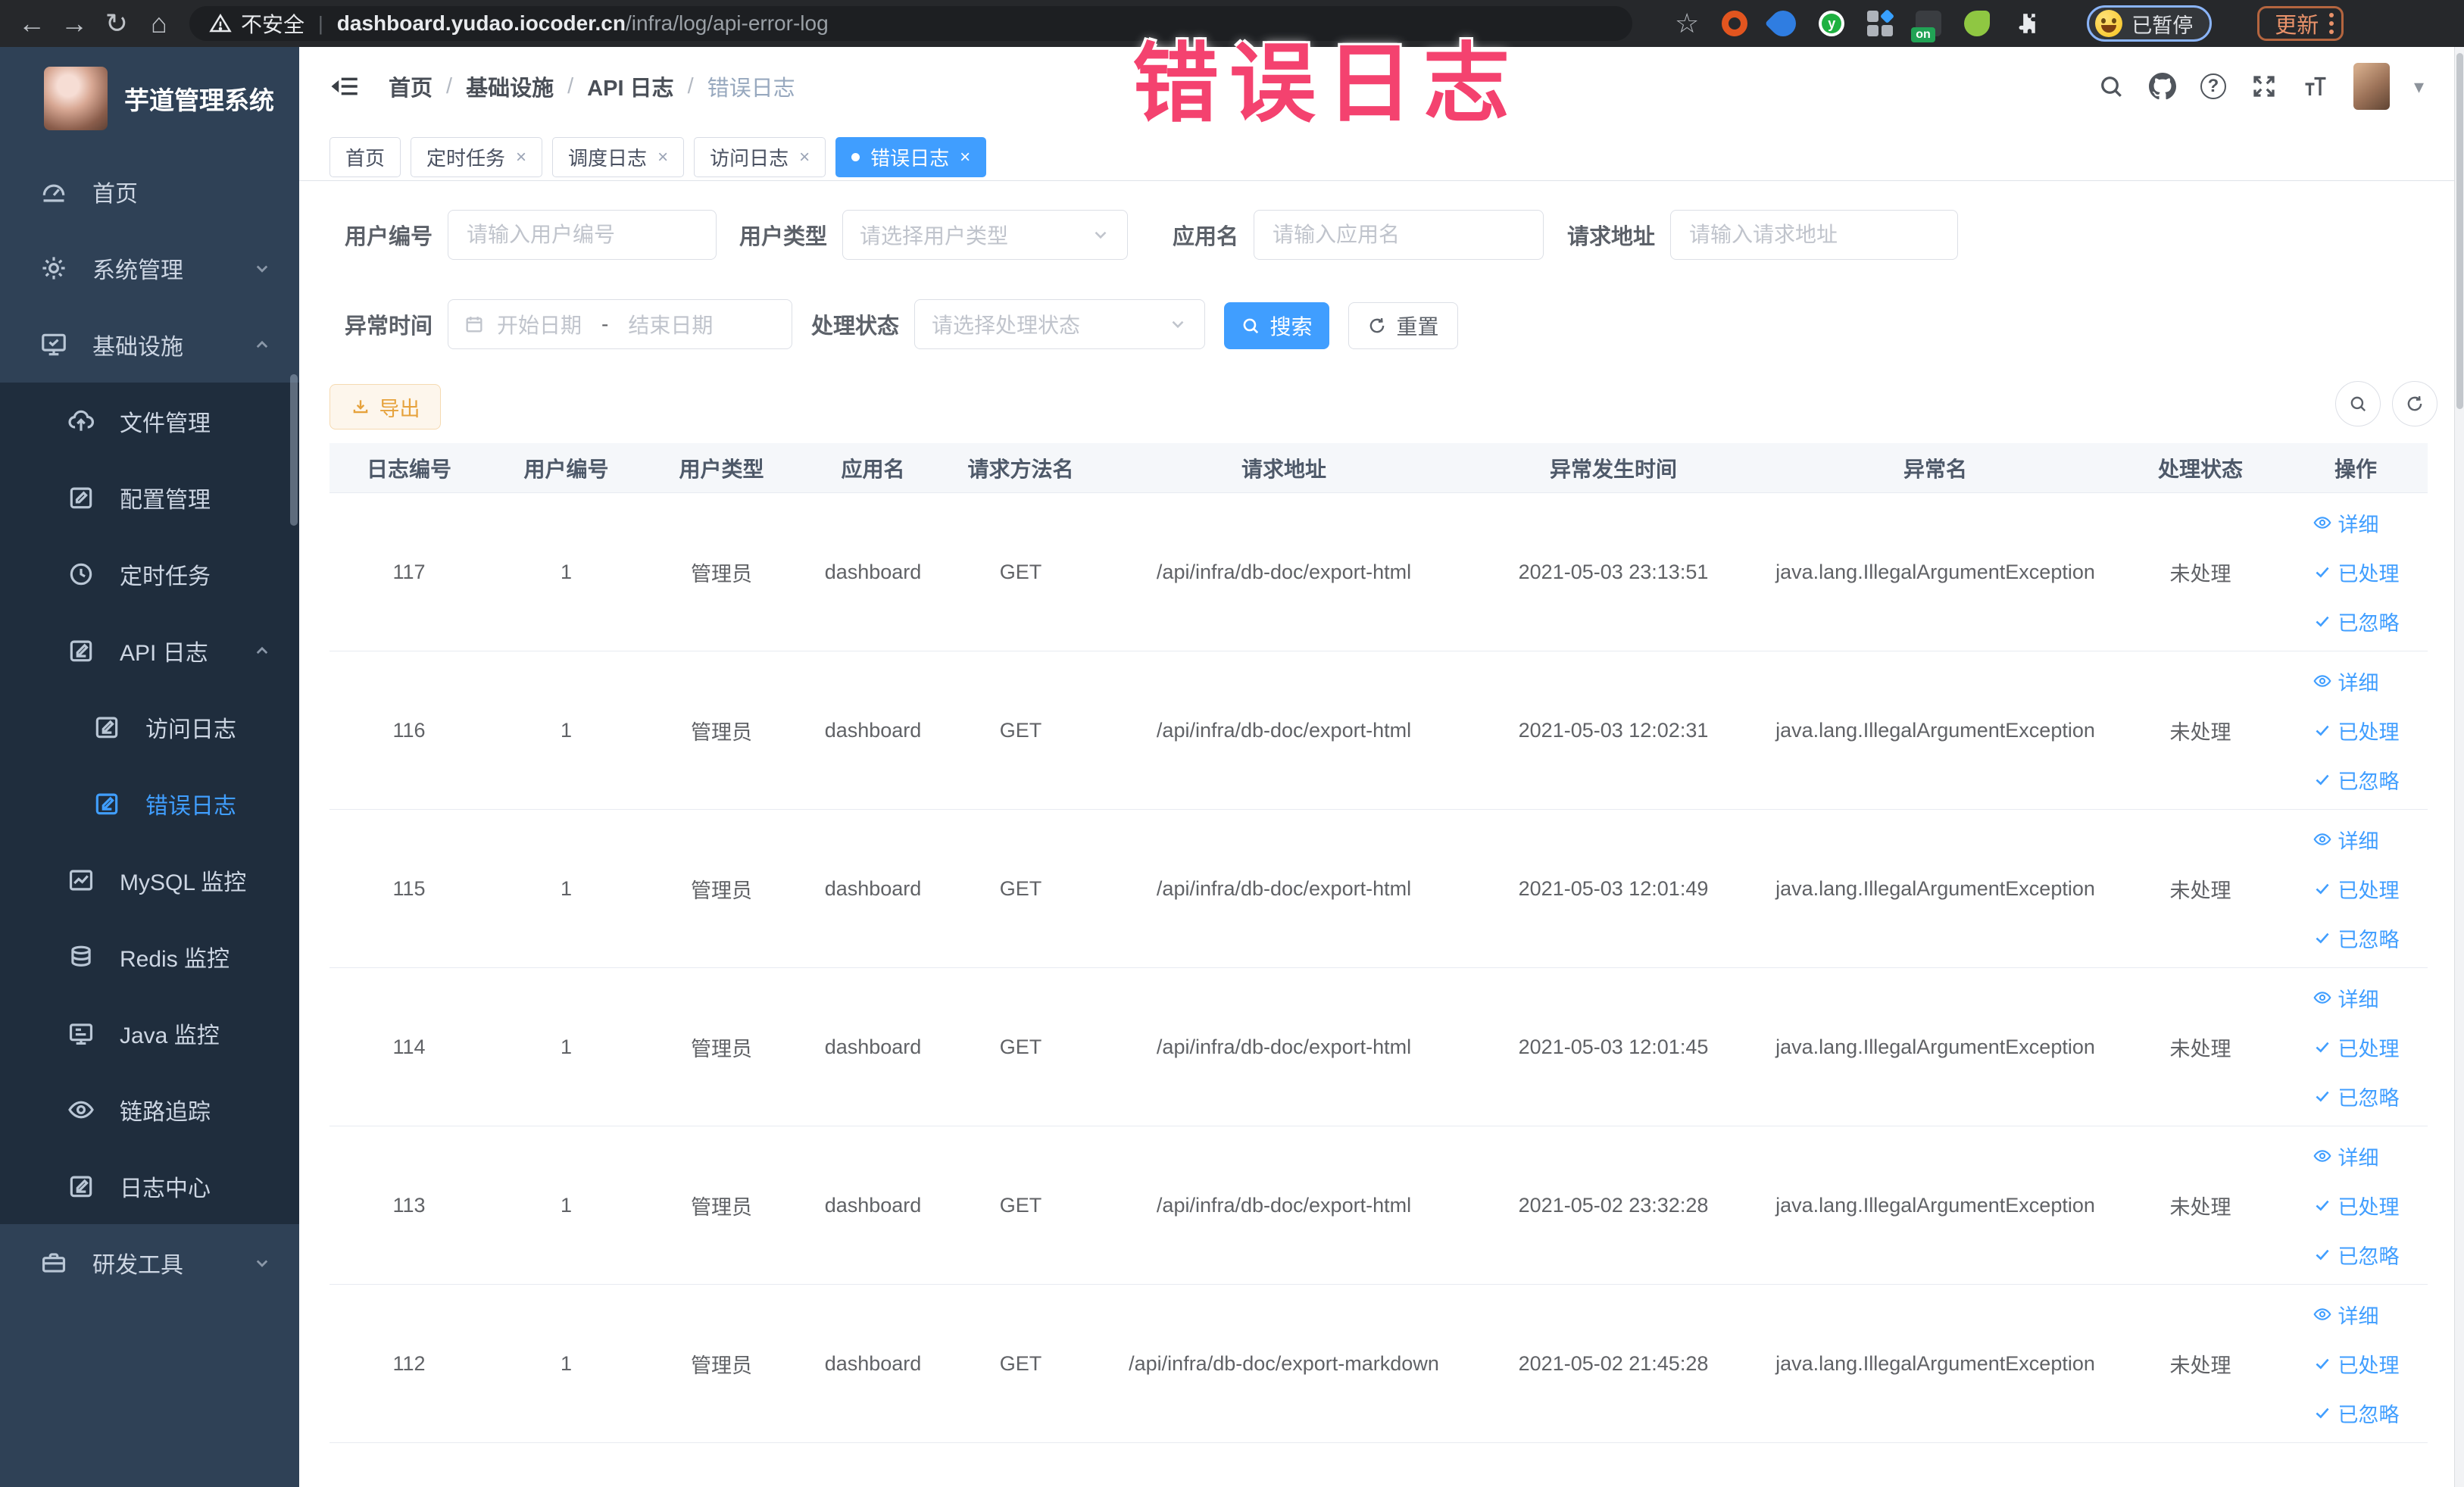 This screenshot has width=2464, height=1487. What do you see at coordinates (149, 268) in the screenshot?
I see `sidebar-item-system: 系统管理` at bounding box center [149, 268].